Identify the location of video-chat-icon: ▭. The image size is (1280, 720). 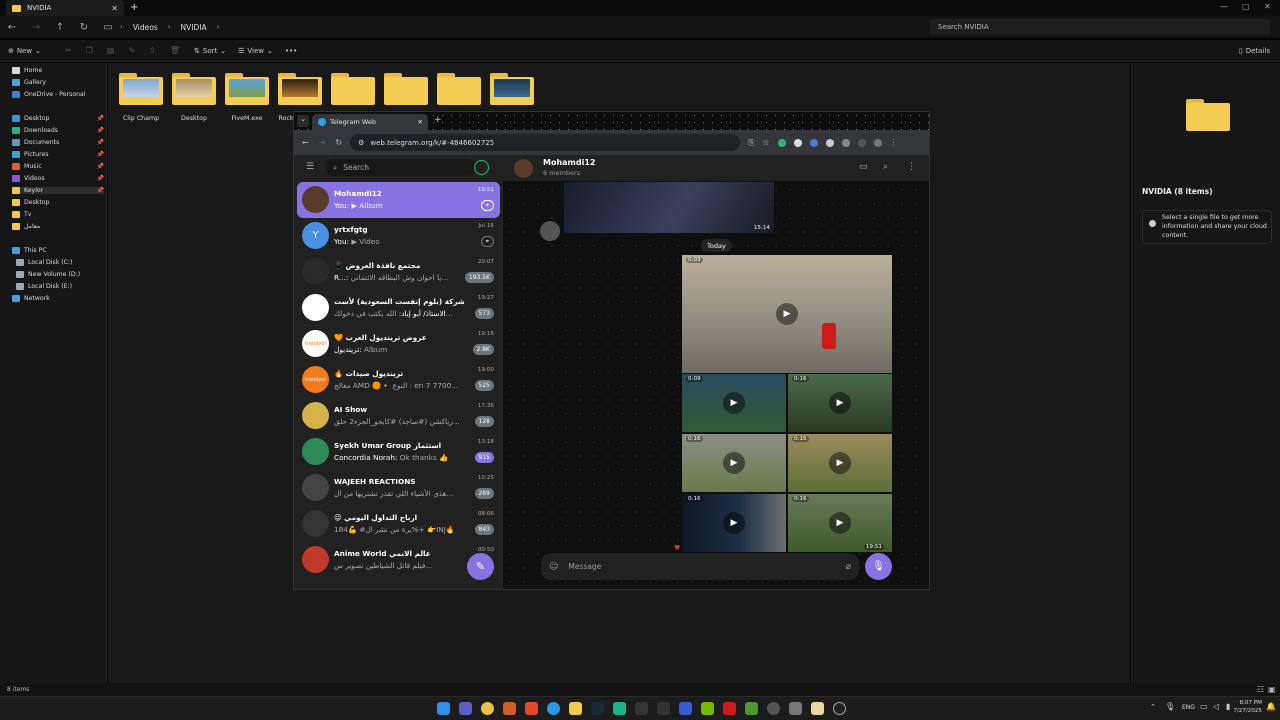
(863, 167).